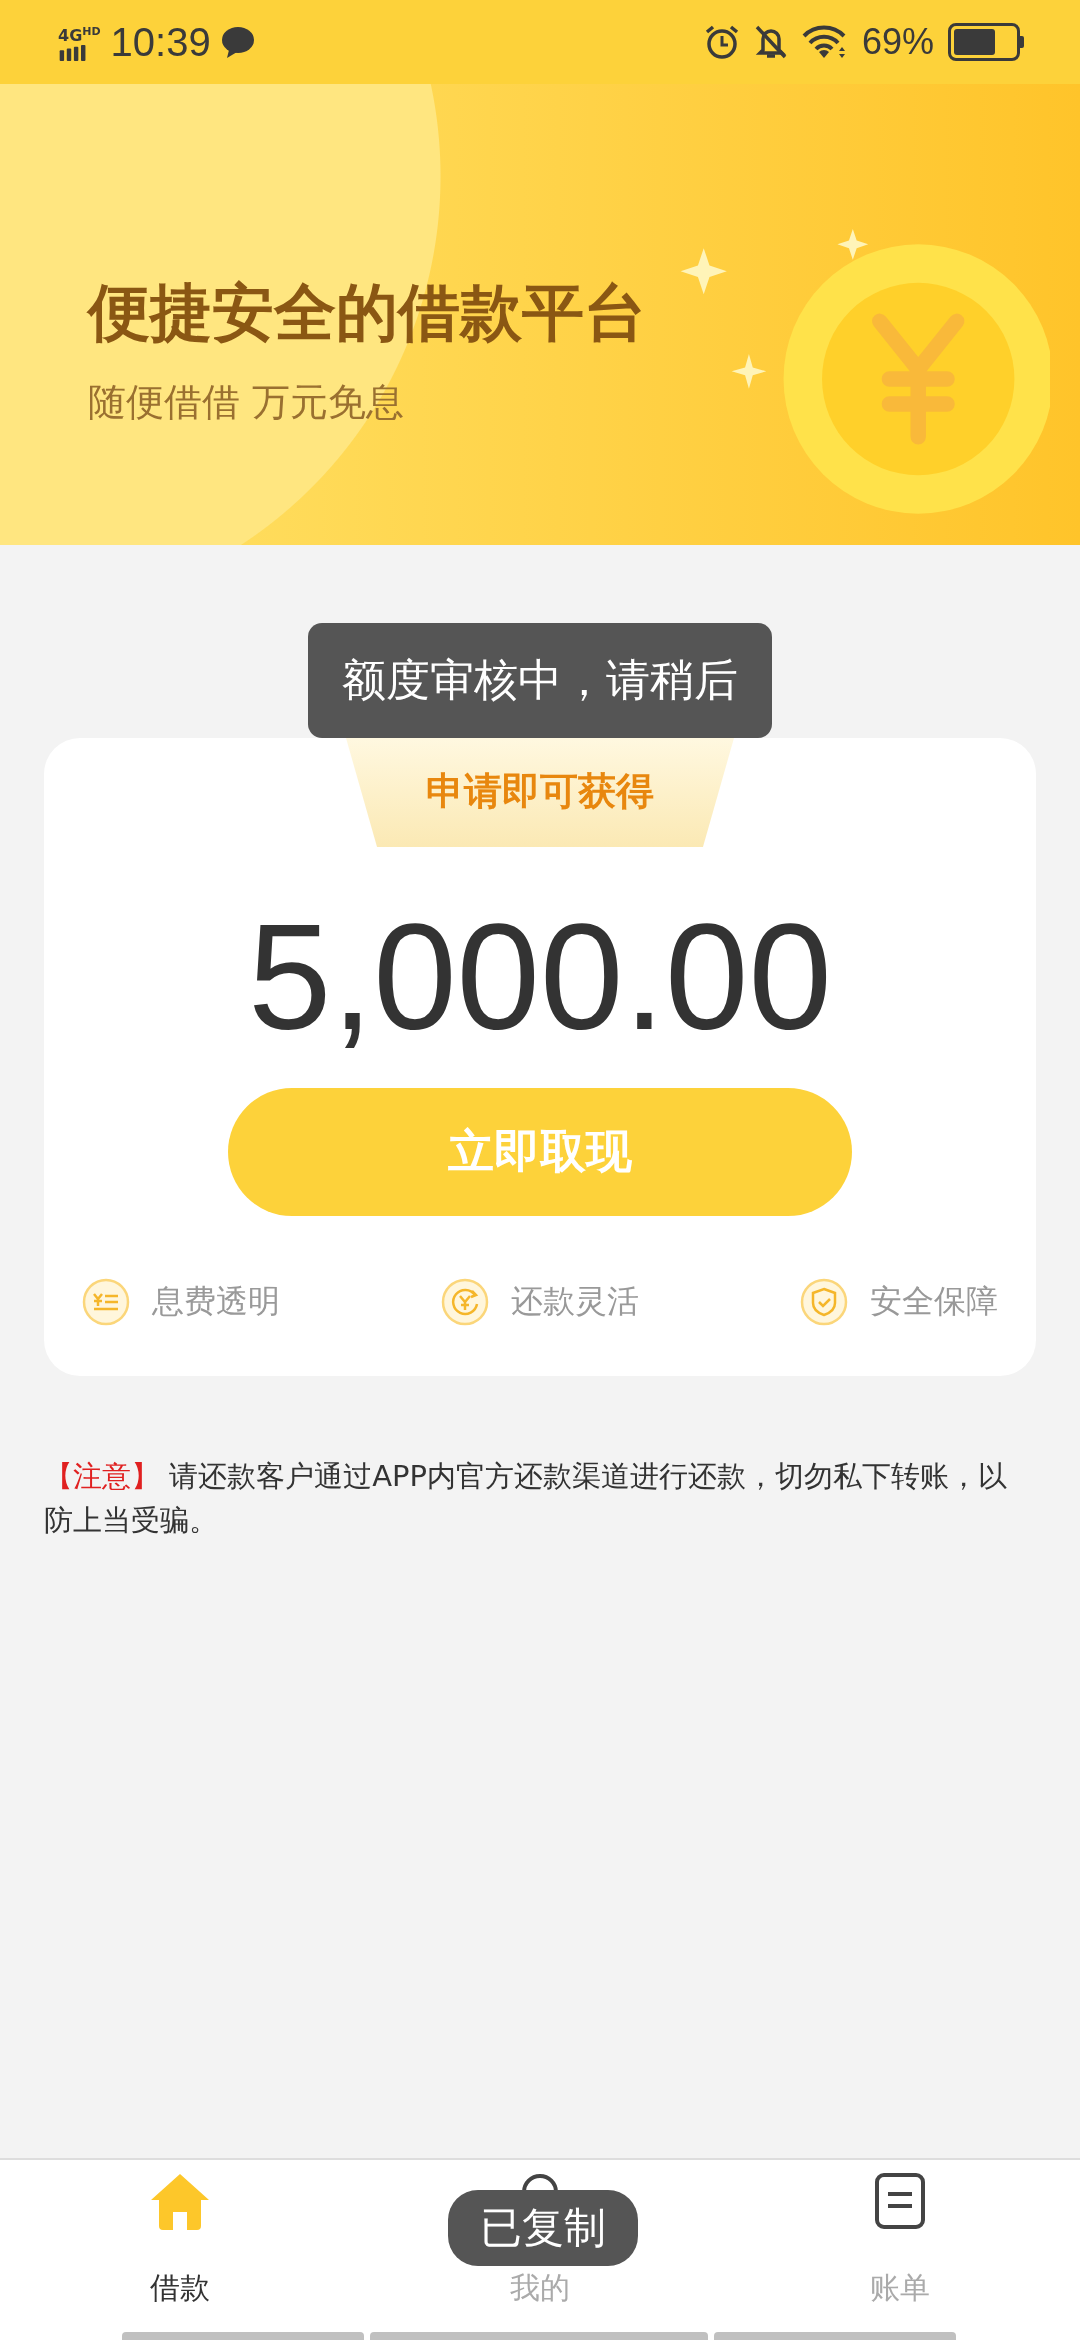 This screenshot has height=2340, width=1080. Describe the element at coordinates (540, 977) in the screenshot. I see `loan-amount: 5,000.00` at that location.